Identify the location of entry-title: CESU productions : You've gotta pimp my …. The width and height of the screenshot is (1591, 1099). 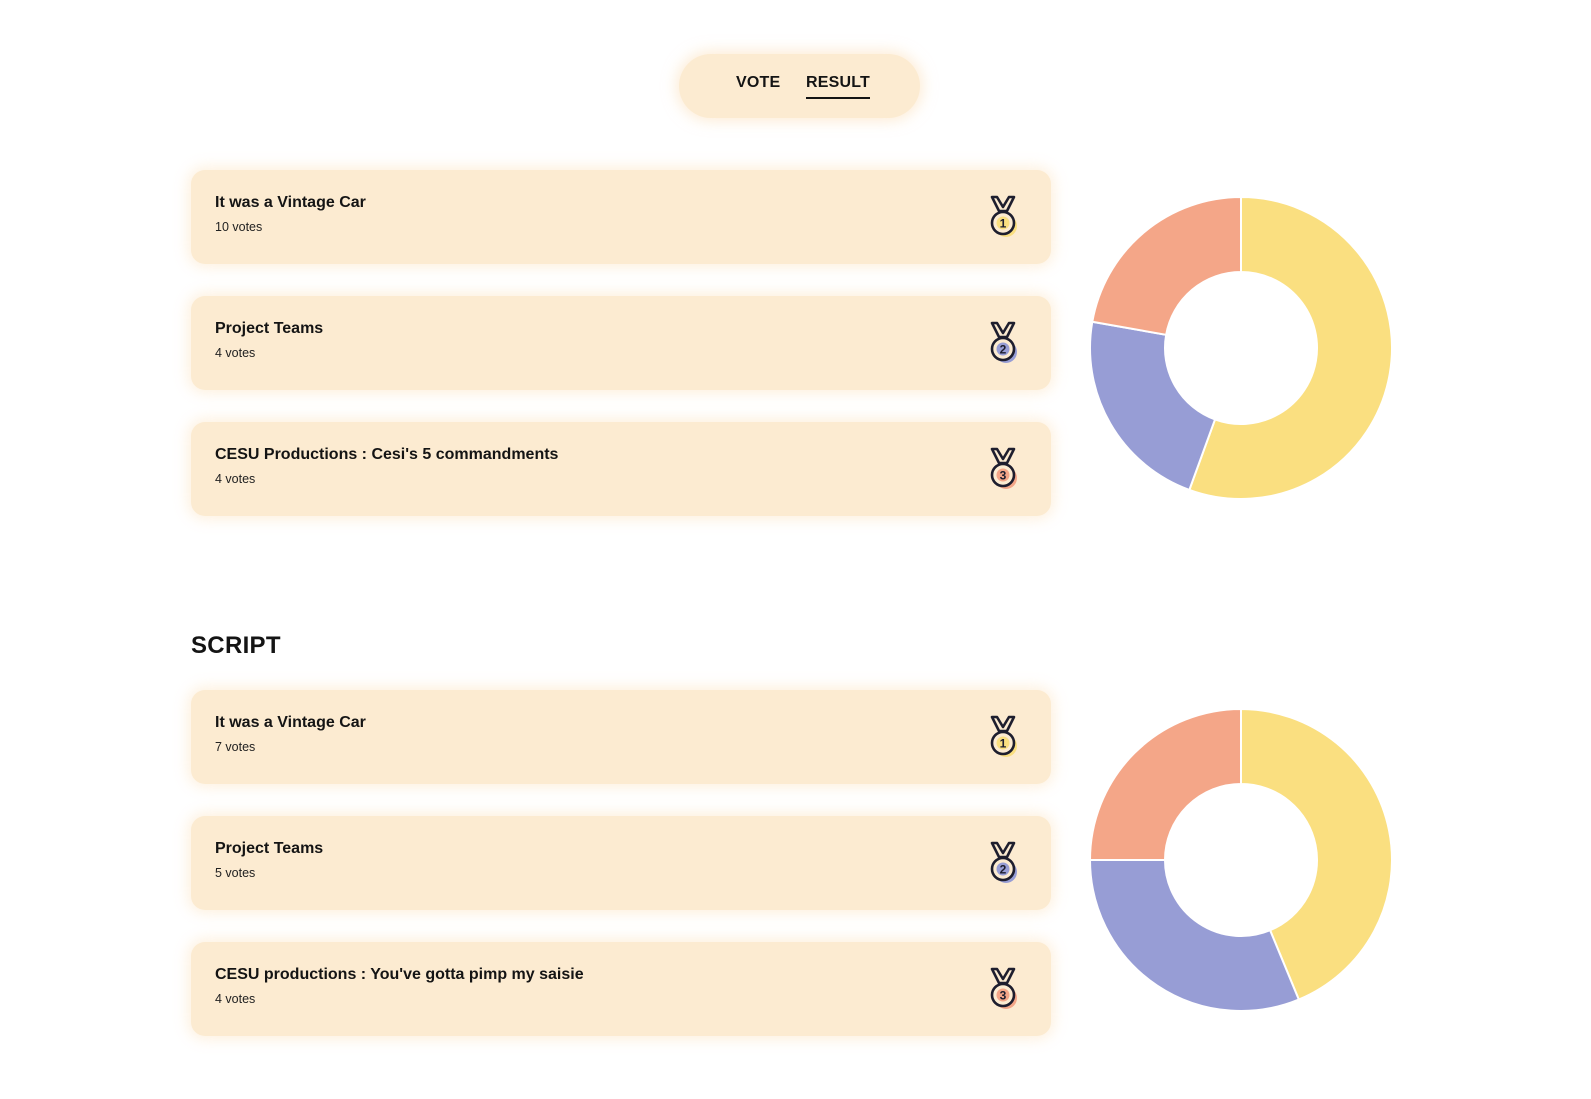
(399, 974).